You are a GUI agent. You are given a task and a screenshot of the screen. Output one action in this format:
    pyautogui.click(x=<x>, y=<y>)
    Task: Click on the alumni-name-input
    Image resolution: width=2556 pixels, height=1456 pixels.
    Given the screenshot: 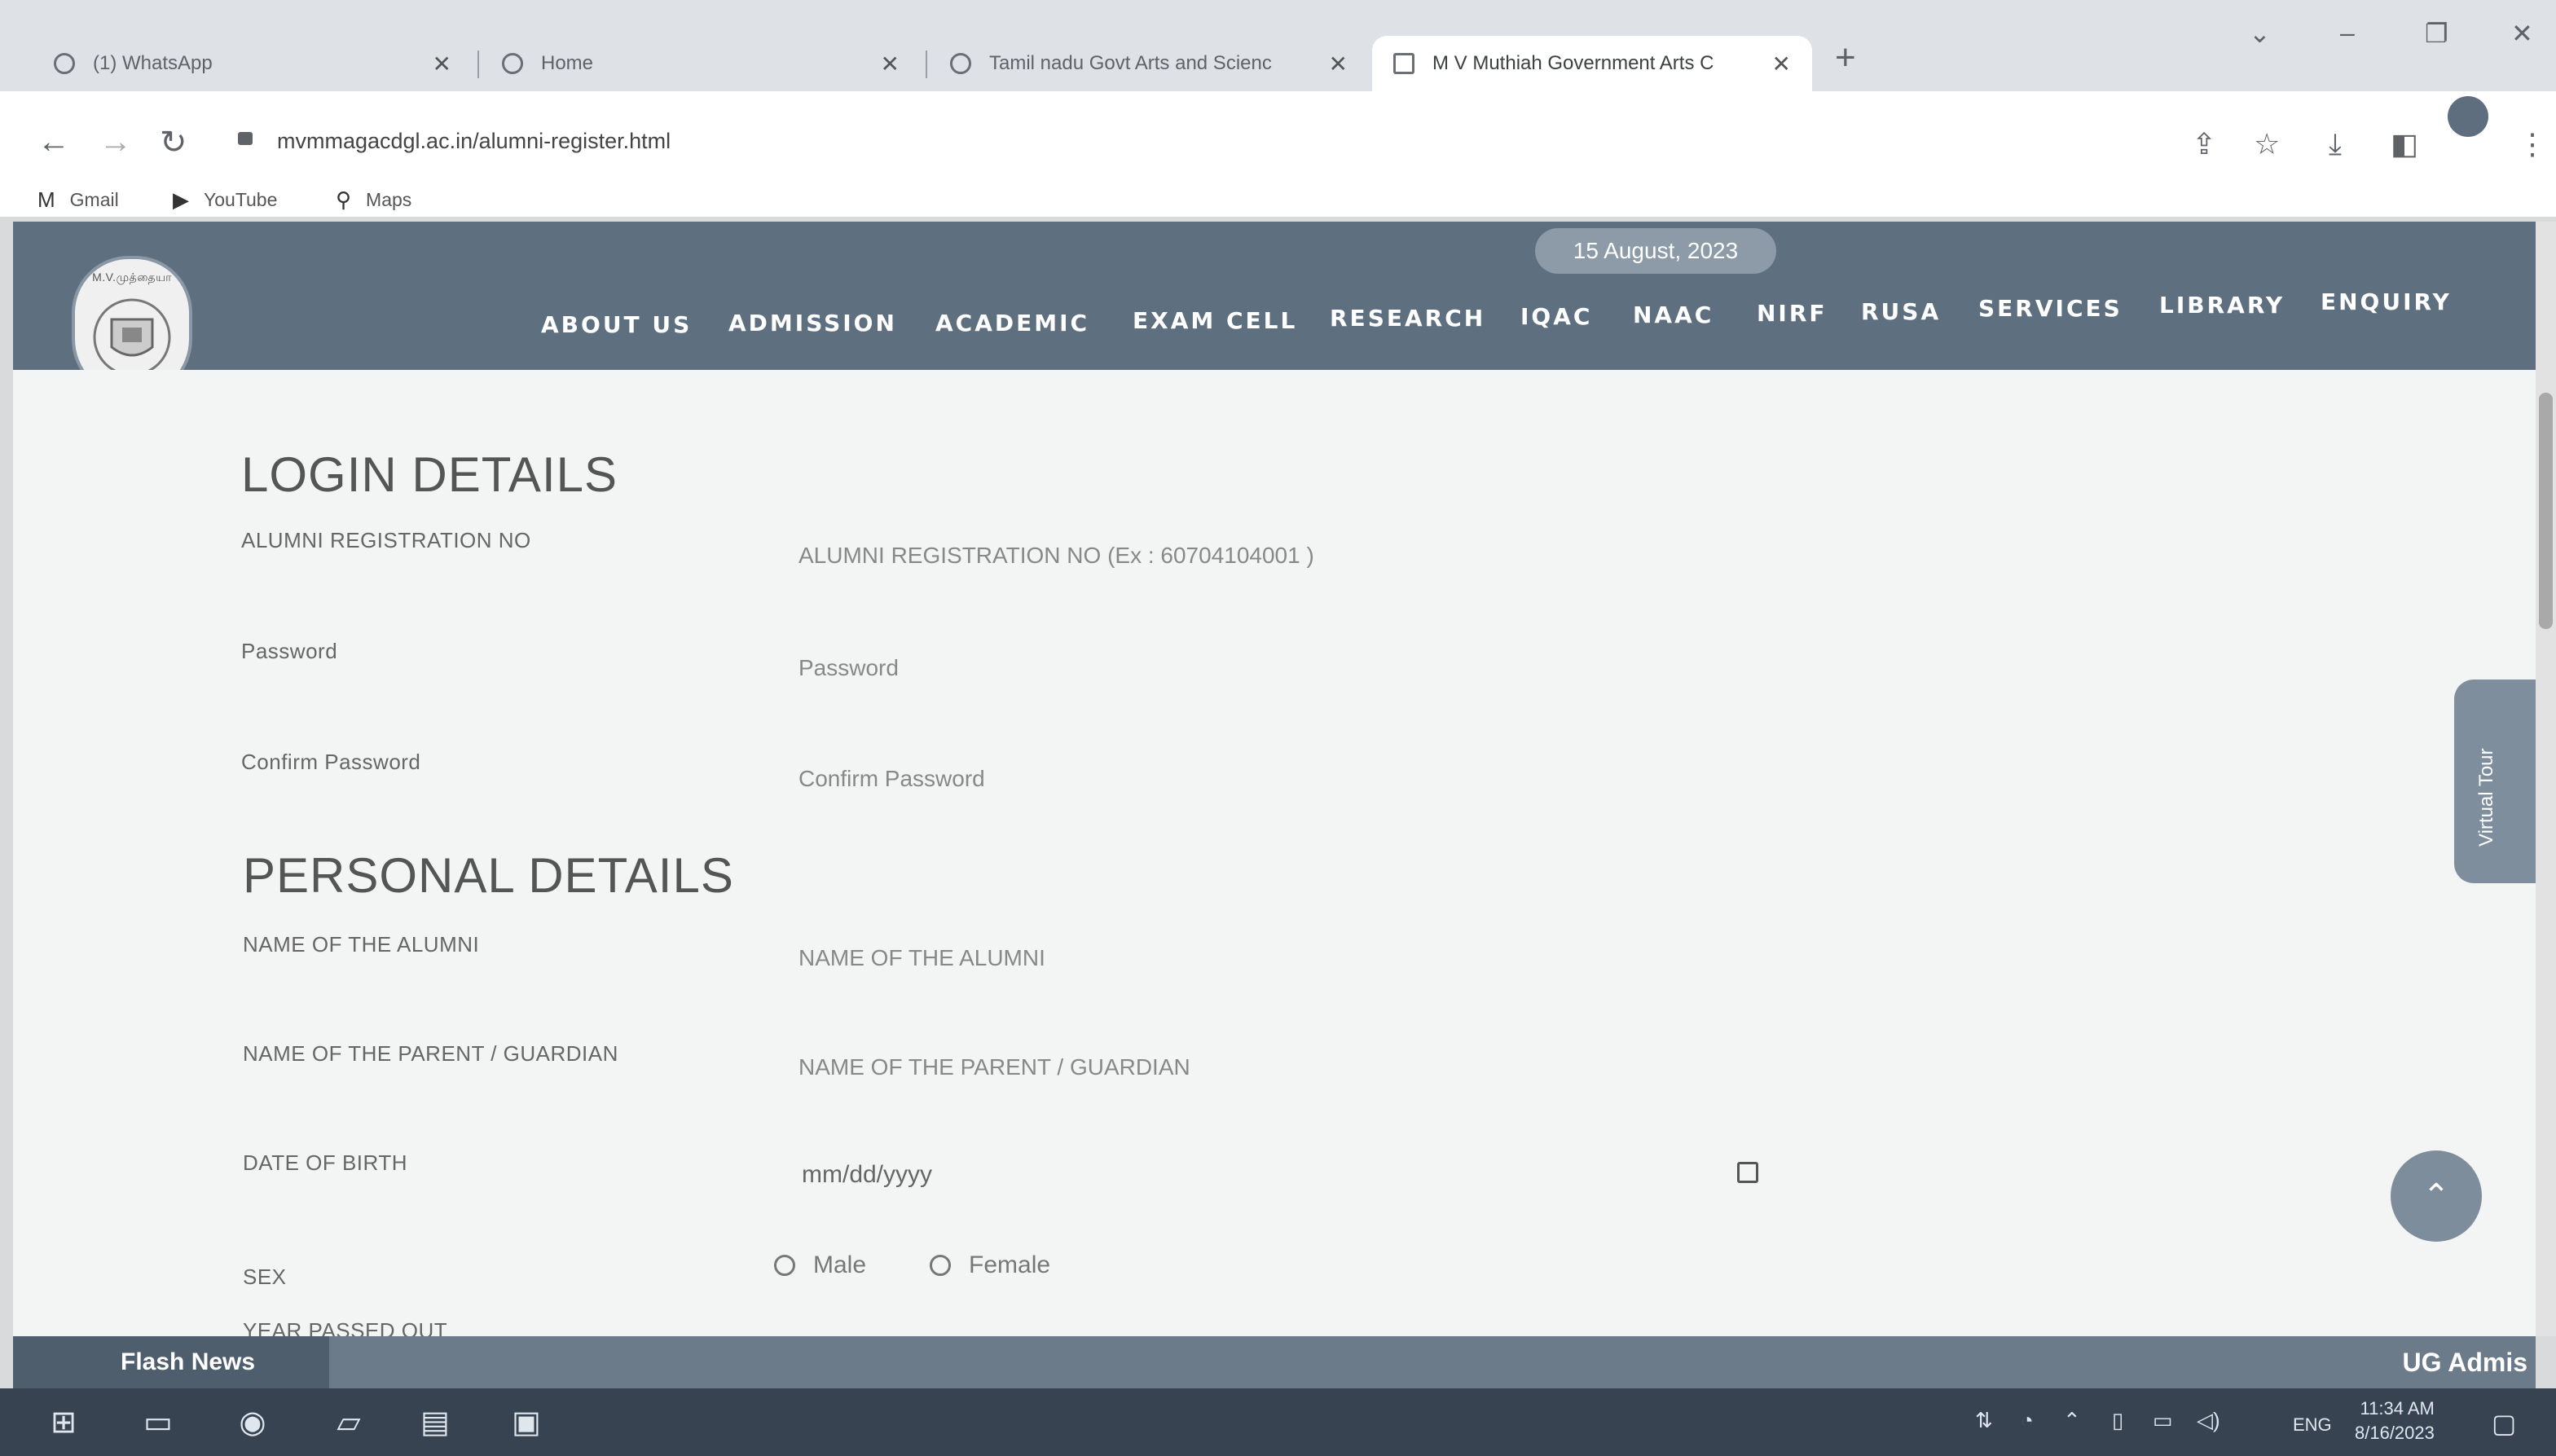 What is the action you would take?
    pyautogui.click(x=1289, y=958)
    